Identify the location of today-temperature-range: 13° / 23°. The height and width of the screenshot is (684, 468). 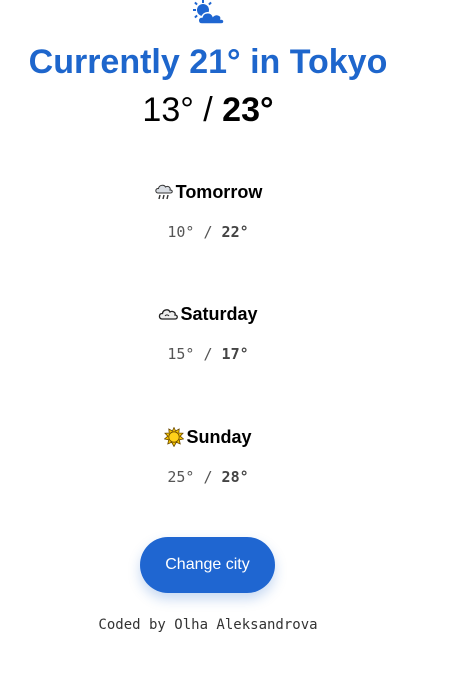
(208, 110).